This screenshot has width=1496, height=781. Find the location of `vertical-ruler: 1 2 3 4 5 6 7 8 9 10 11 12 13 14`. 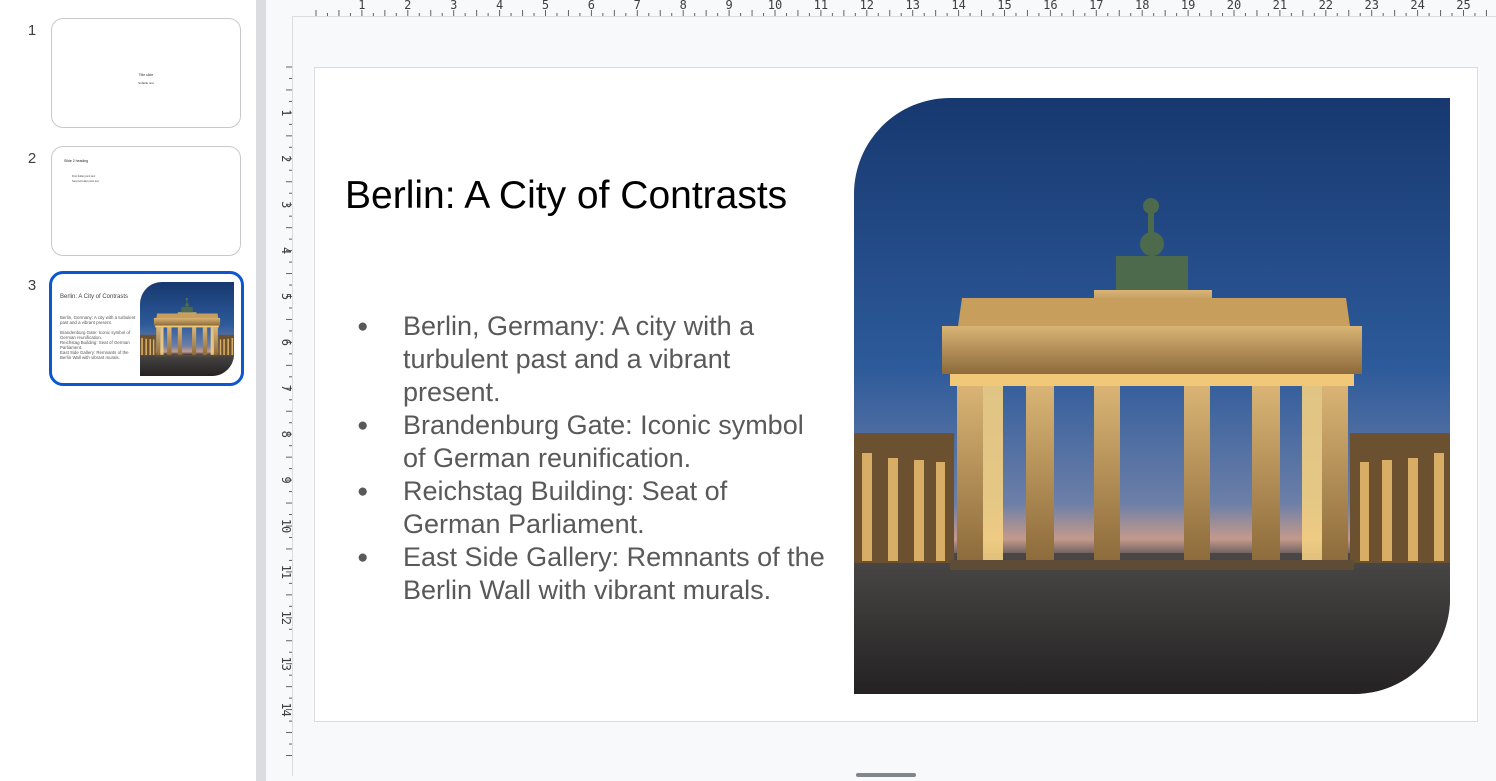

vertical-ruler: 1 2 3 4 5 6 7 8 9 10 11 12 13 14 is located at coordinates (279, 396).